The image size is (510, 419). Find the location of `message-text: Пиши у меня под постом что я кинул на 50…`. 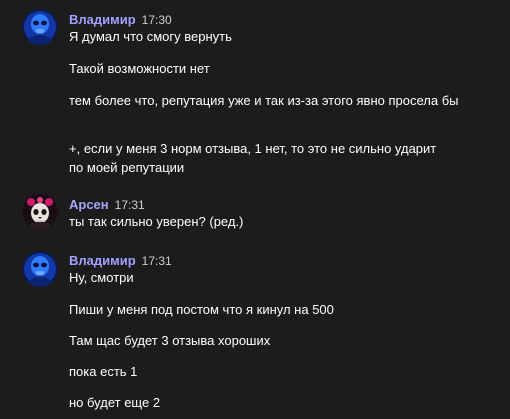

message-text: Пиши у меня под постом что я кинул на 50… is located at coordinates (201, 309).